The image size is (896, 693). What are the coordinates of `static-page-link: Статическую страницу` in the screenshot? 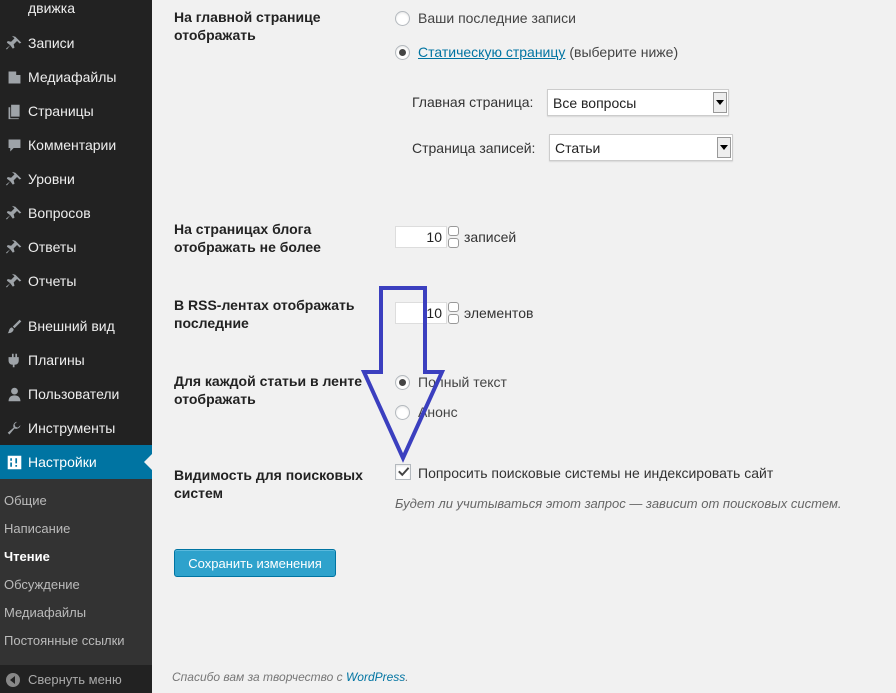 It's located at (491, 52).